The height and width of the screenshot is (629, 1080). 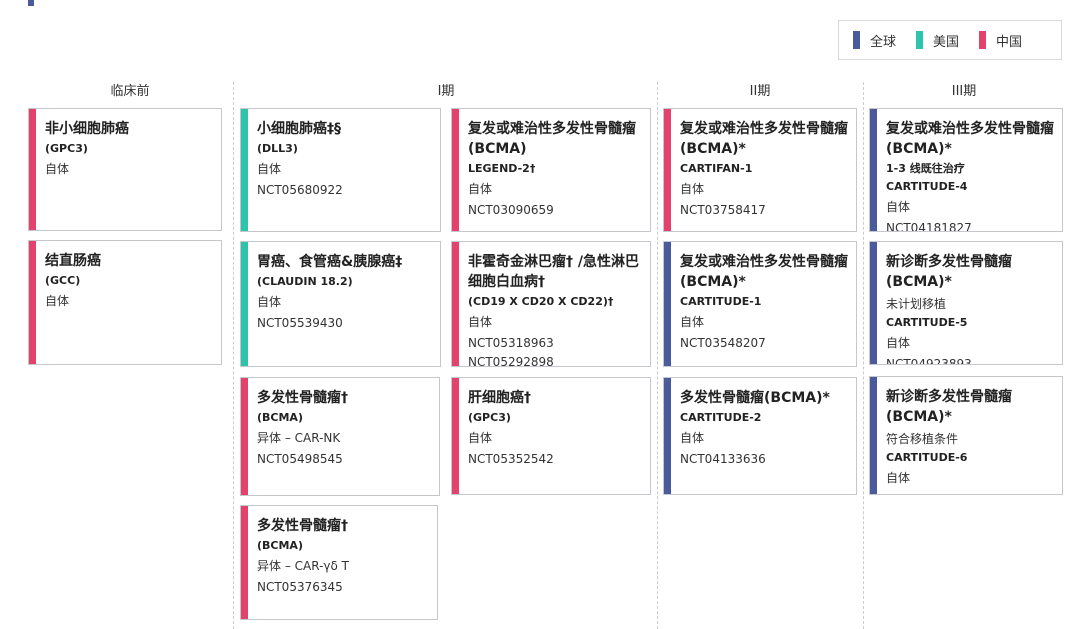 What do you see at coordinates (340, 170) in the screenshot?
I see `trial-card-phase1: 小细胞肺癌‡§ (DLL3) 自体 NCT05680922` at bounding box center [340, 170].